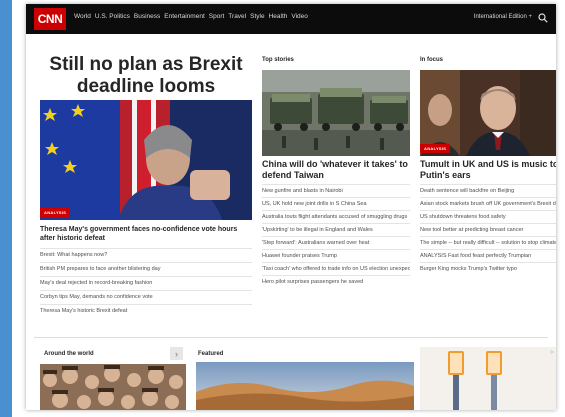 Image resolution: width=565 pixels, height=417 pixels. What do you see at coordinates (217, 16) in the screenshot?
I see `nav-link-sport: Sport` at bounding box center [217, 16].